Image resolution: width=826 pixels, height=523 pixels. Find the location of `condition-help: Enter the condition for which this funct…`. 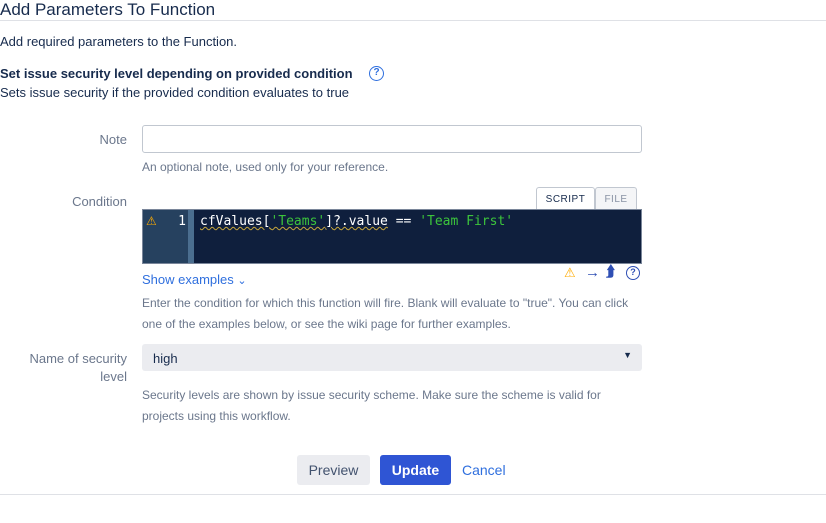

condition-help: Enter the condition for which this funct… is located at coordinates (385, 313).